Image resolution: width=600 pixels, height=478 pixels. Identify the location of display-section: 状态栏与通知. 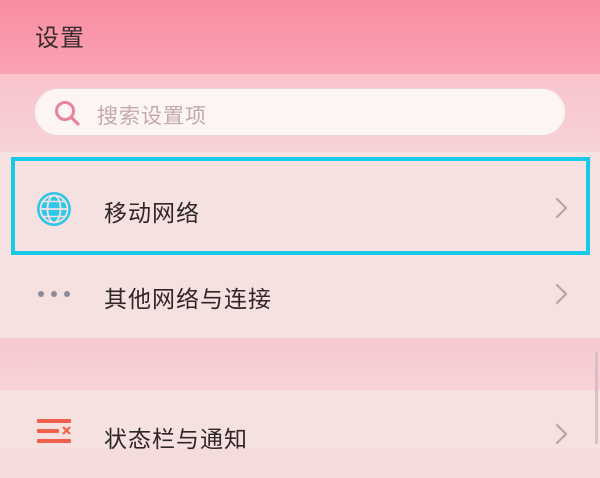
(300, 421).